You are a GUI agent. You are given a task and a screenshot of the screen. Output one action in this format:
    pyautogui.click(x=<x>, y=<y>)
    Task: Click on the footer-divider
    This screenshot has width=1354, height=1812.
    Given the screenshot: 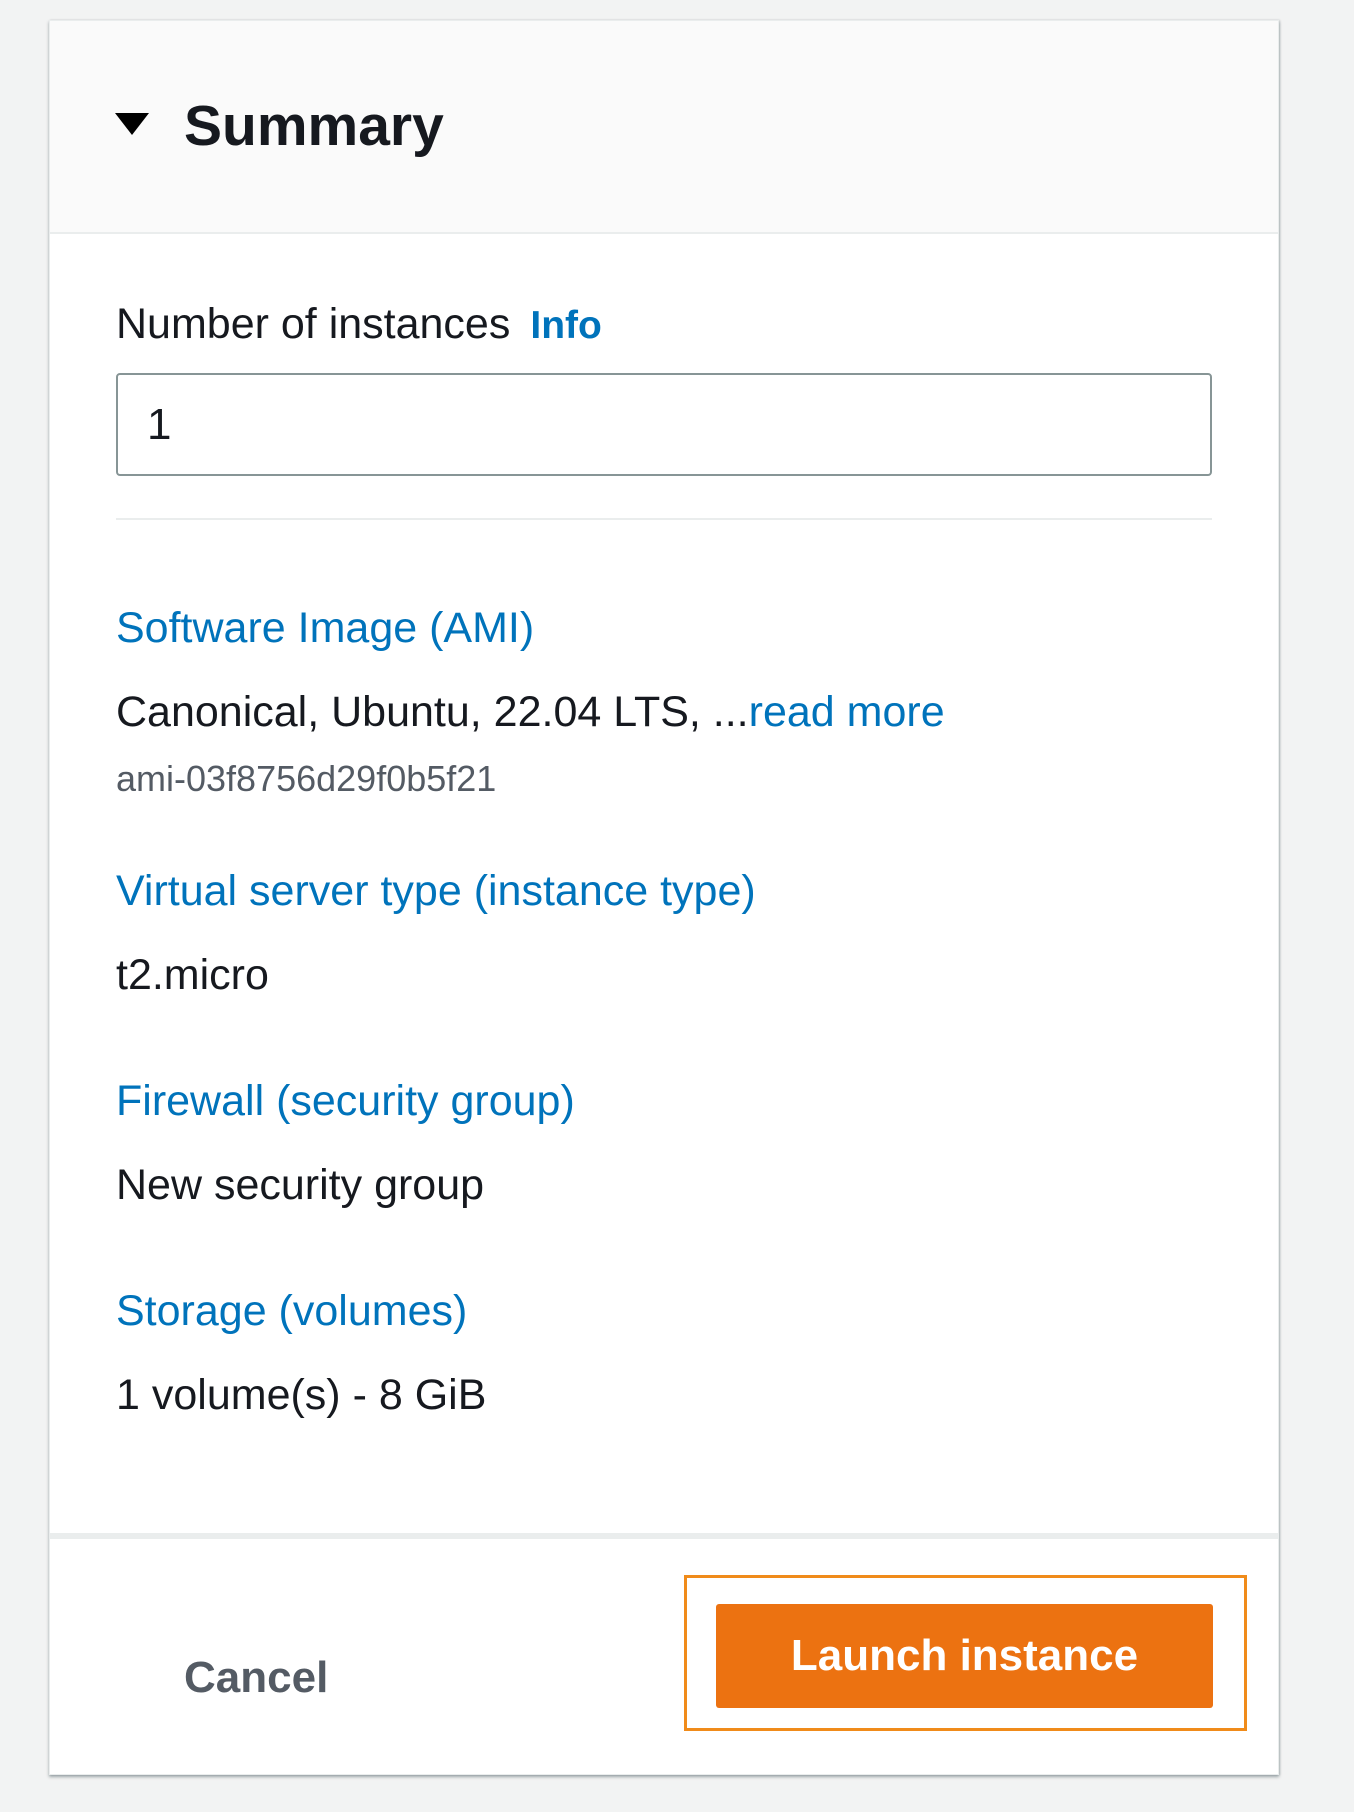 What is the action you would take?
    pyautogui.click(x=664, y=1536)
    